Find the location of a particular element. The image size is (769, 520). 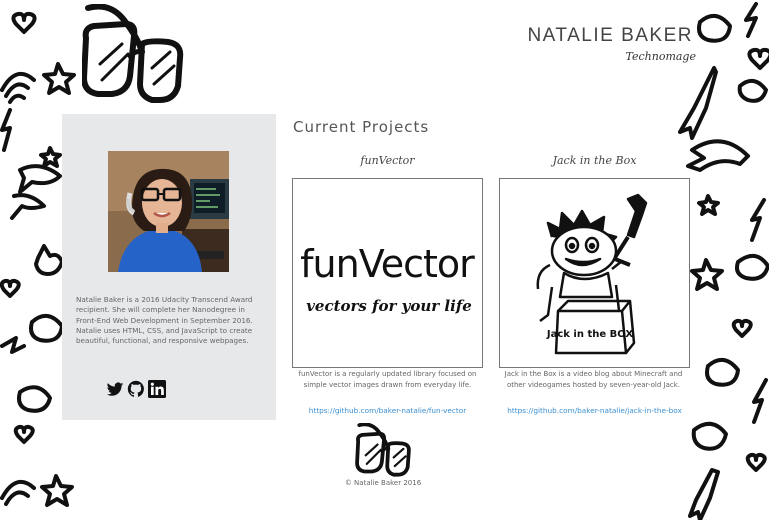

jack-in-the-box-artwork: Jack in the BOX is located at coordinates (592, 274).